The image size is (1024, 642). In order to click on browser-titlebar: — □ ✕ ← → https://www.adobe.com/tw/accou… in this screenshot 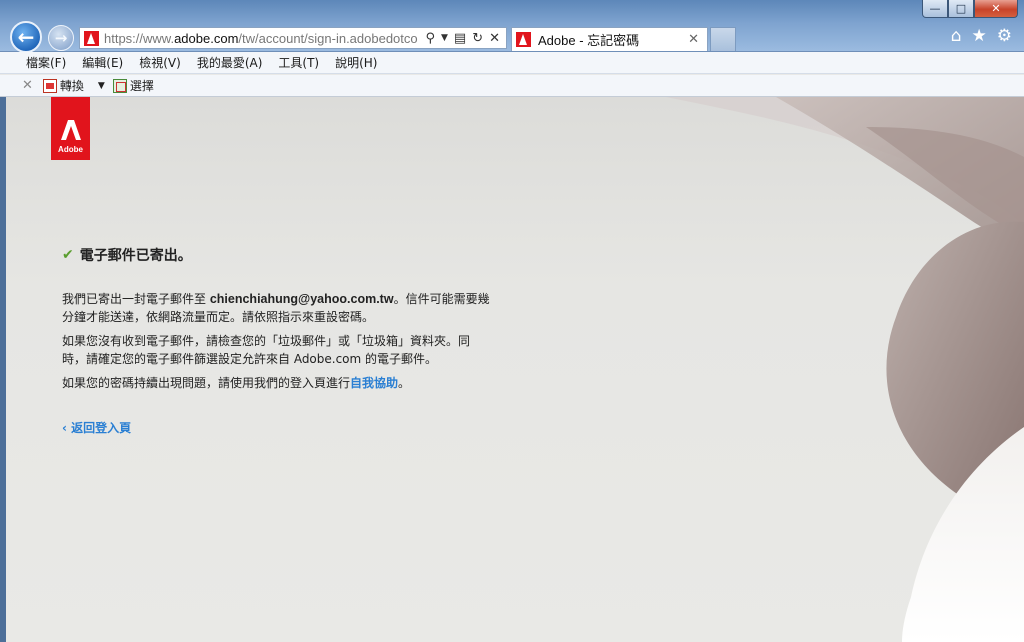, I will do `click(512, 26)`.